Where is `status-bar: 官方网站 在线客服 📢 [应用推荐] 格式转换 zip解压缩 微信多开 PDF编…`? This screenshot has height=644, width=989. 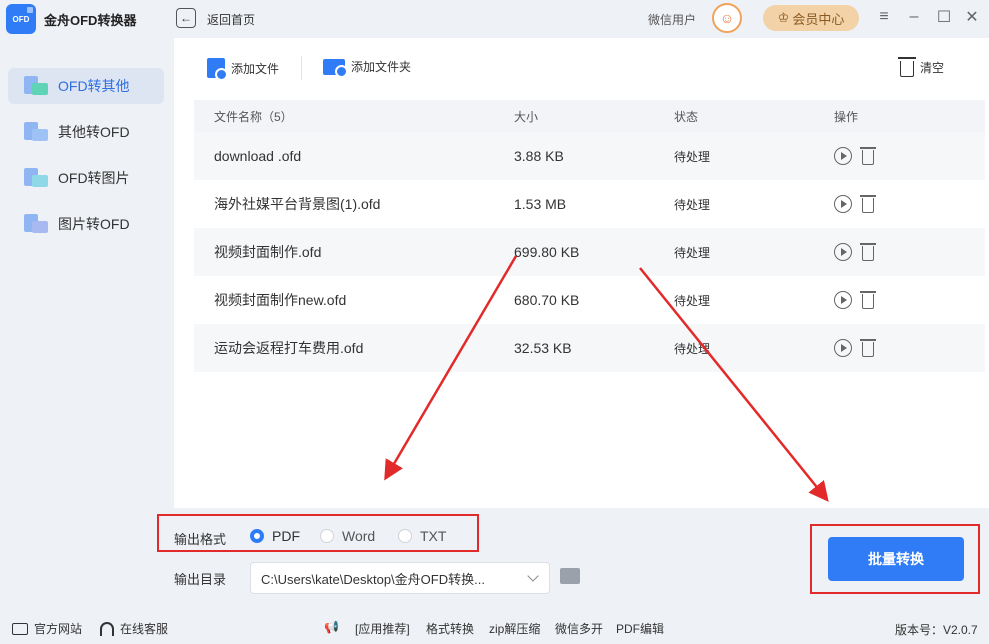
status-bar: 官方网站 在线客服 📢 [应用推荐] 格式转换 zip解压缩 微信多开 PDF编… is located at coordinates (494, 626).